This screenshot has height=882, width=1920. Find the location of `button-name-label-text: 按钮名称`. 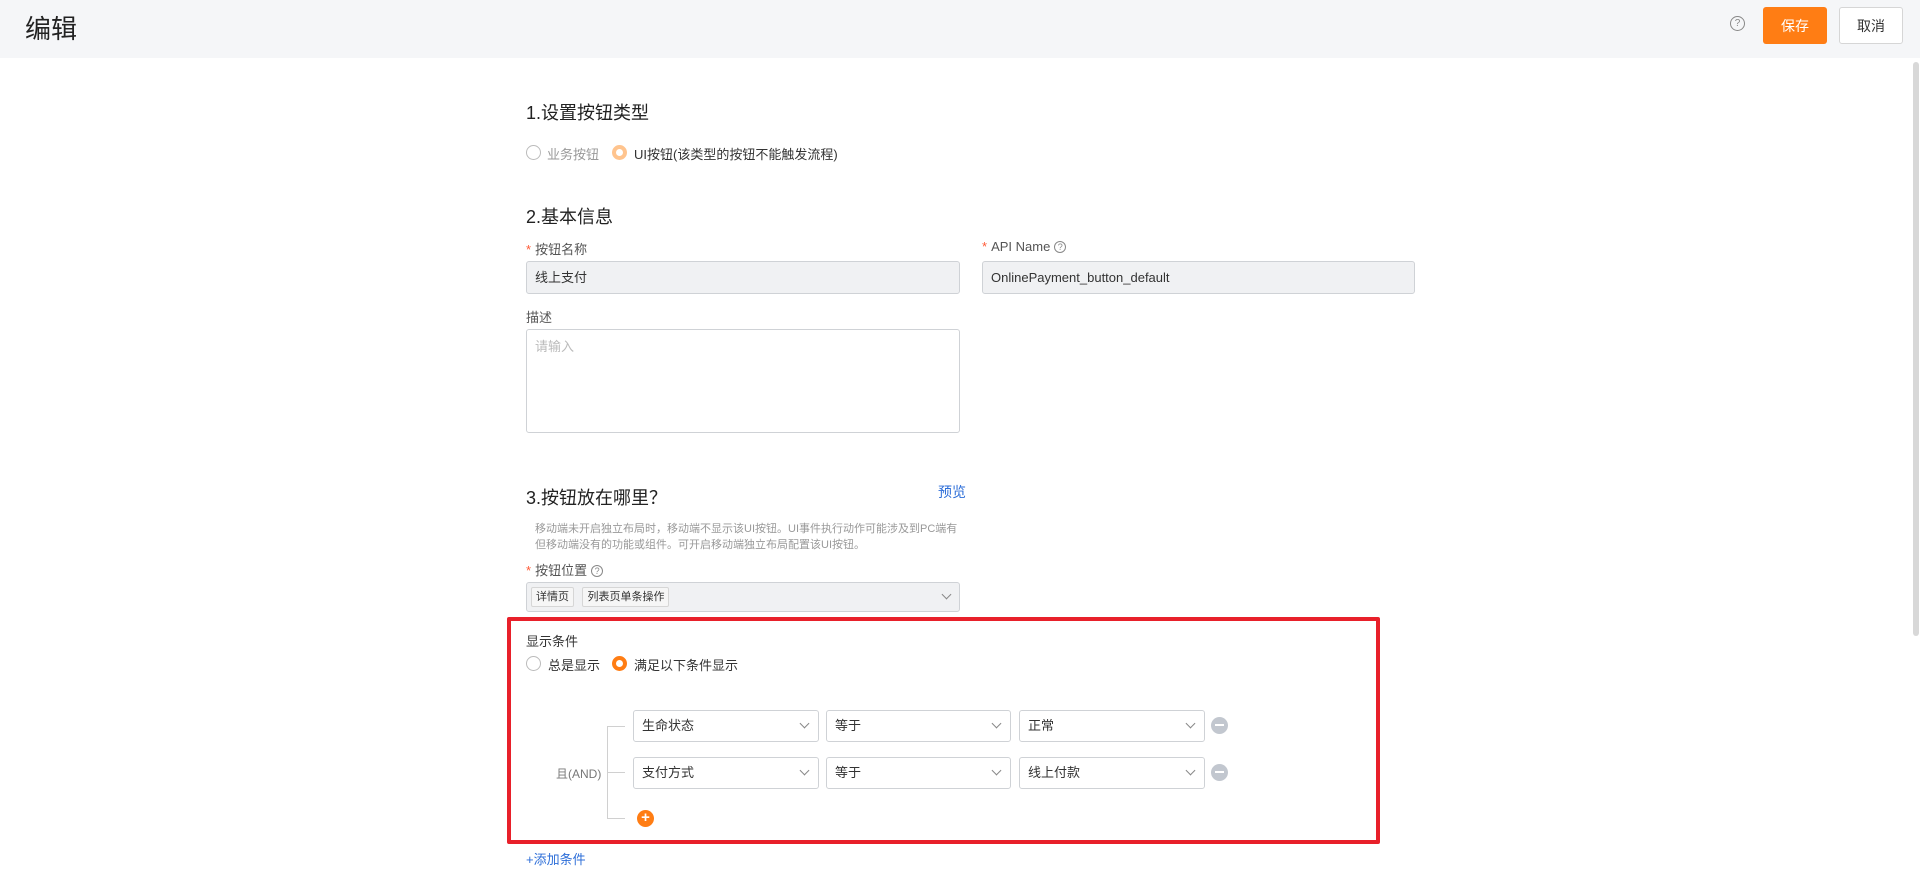

button-name-label-text: 按钮名称 is located at coordinates (561, 249).